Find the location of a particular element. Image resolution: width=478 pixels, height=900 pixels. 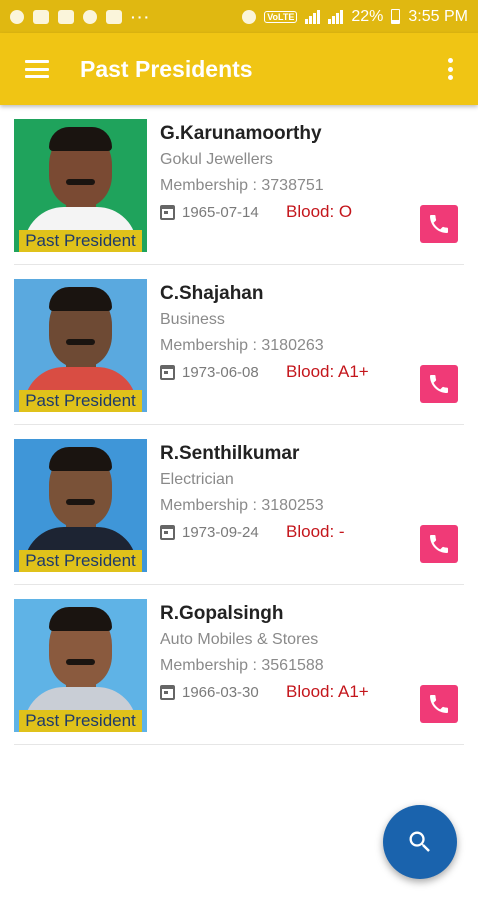

member-occupation: Auto Mobiles & Stores is located at coordinates (239, 639).